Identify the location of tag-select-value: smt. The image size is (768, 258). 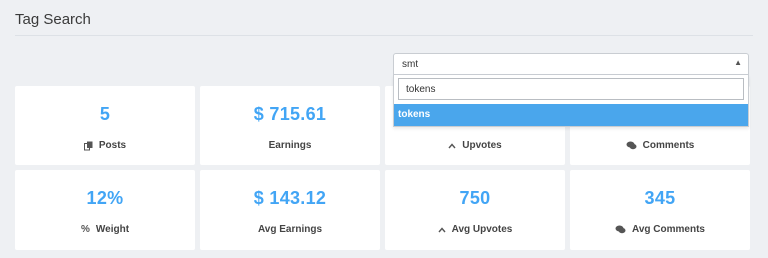
(410, 64).